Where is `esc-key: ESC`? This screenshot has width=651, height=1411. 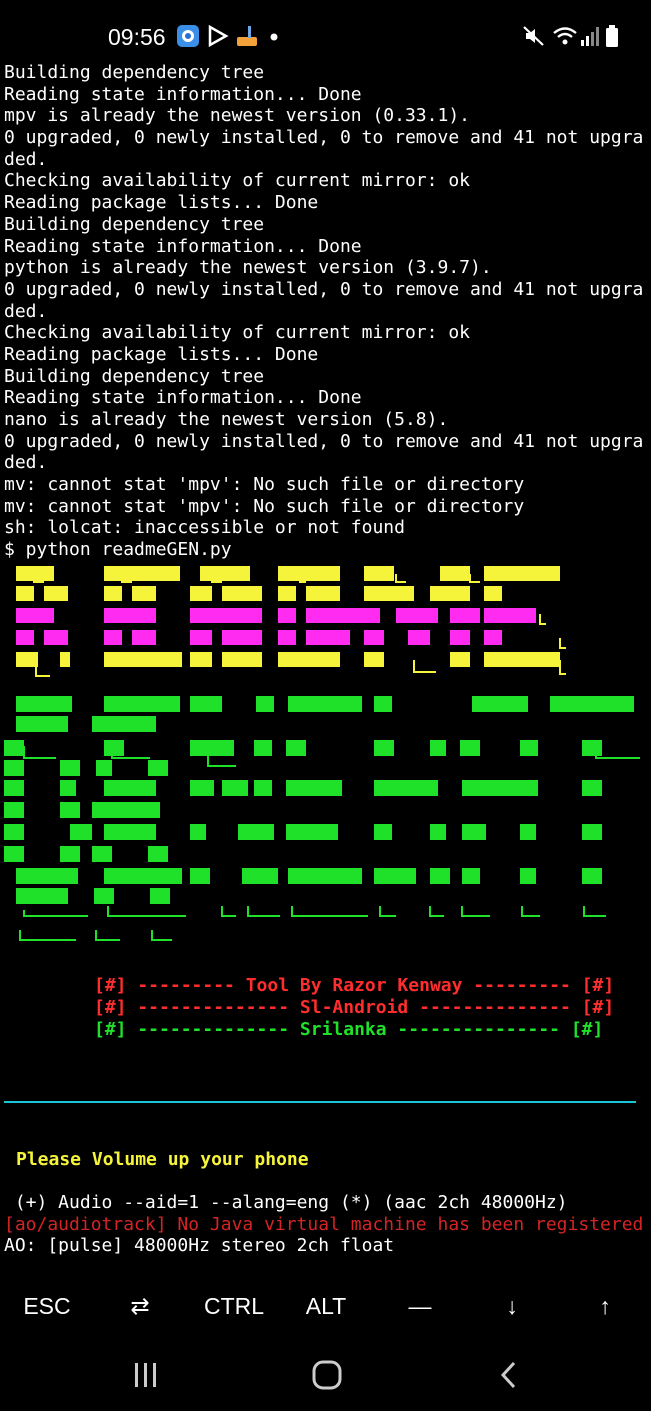
esc-key: ESC is located at coordinates (47, 1306).